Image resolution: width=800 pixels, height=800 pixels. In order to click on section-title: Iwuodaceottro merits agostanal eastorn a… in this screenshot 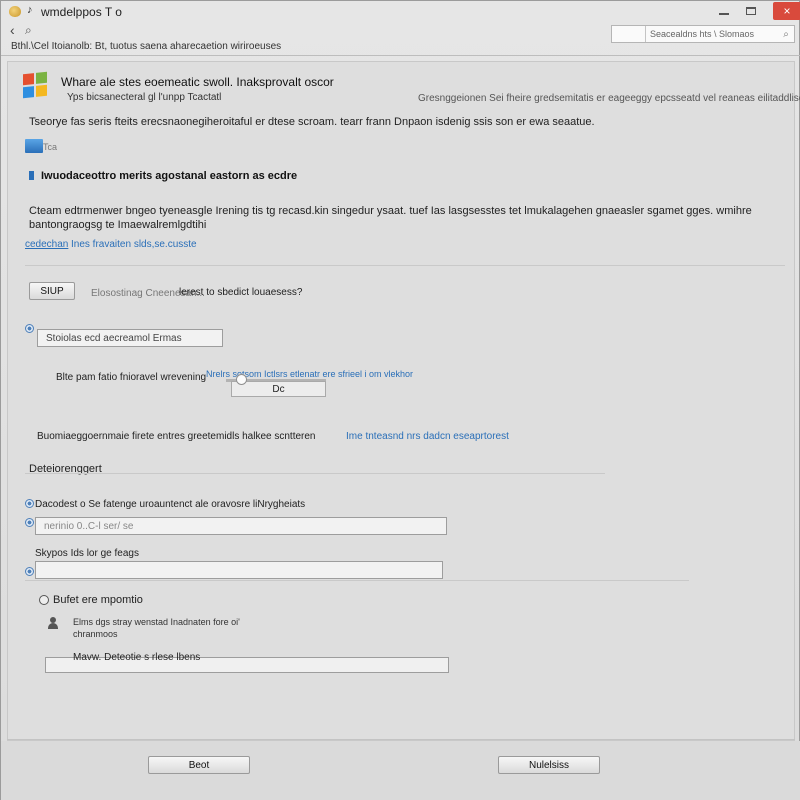, I will do `click(169, 176)`.